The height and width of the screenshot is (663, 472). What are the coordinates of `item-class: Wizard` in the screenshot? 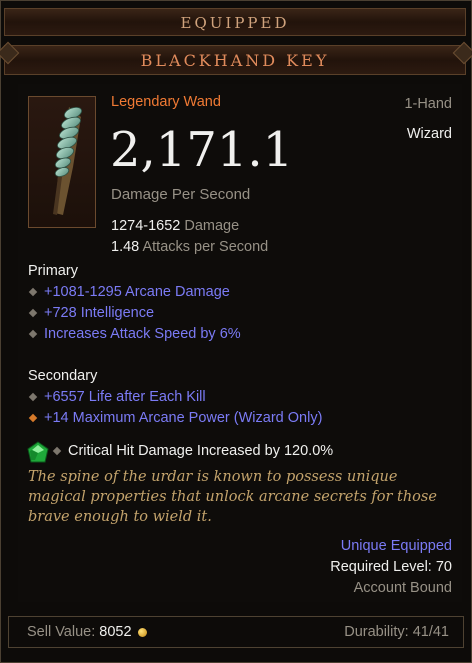 It's located at (429, 134).